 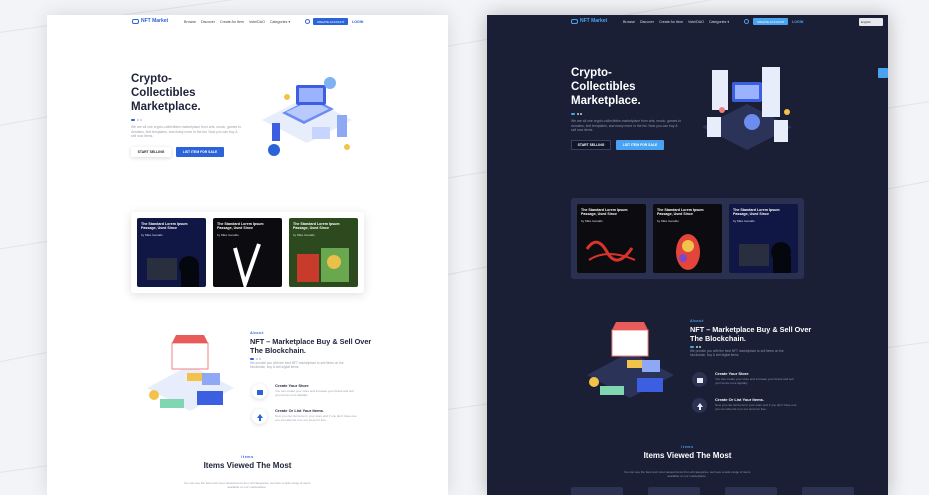 What do you see at coordinates (883, 73) in the screenshot?
I see `settings-tab-icon` at bounding box center [883, 73].